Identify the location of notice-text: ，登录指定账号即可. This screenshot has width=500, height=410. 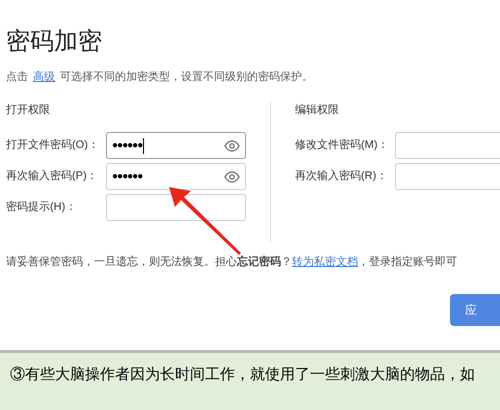
(407, 262).